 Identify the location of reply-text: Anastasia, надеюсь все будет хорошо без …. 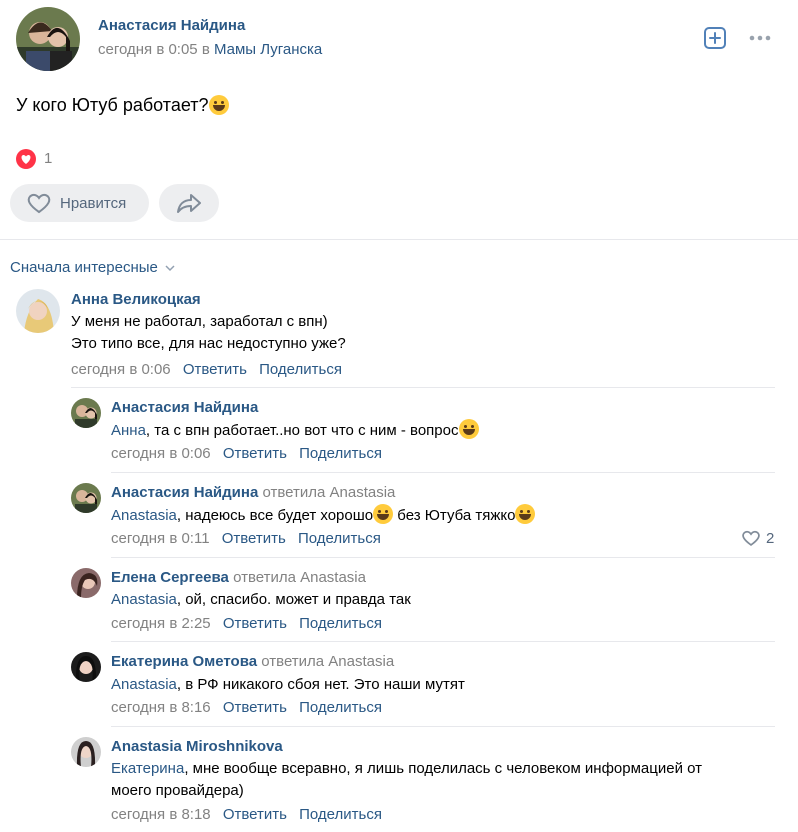
(323, 515).